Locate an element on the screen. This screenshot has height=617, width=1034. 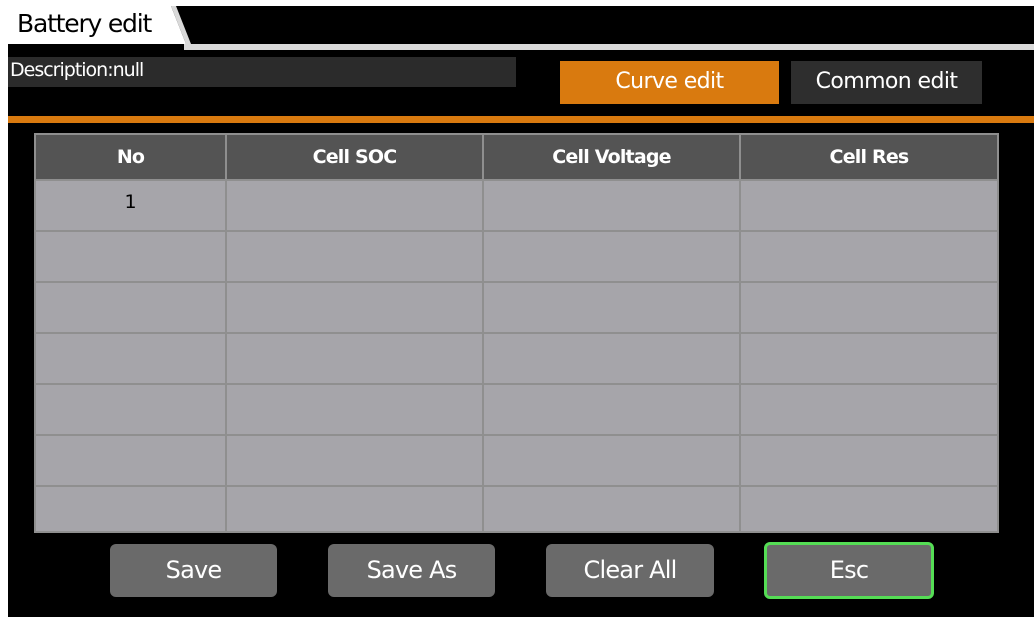
title-tab: Battery edit is located at coordinates (108, 25).